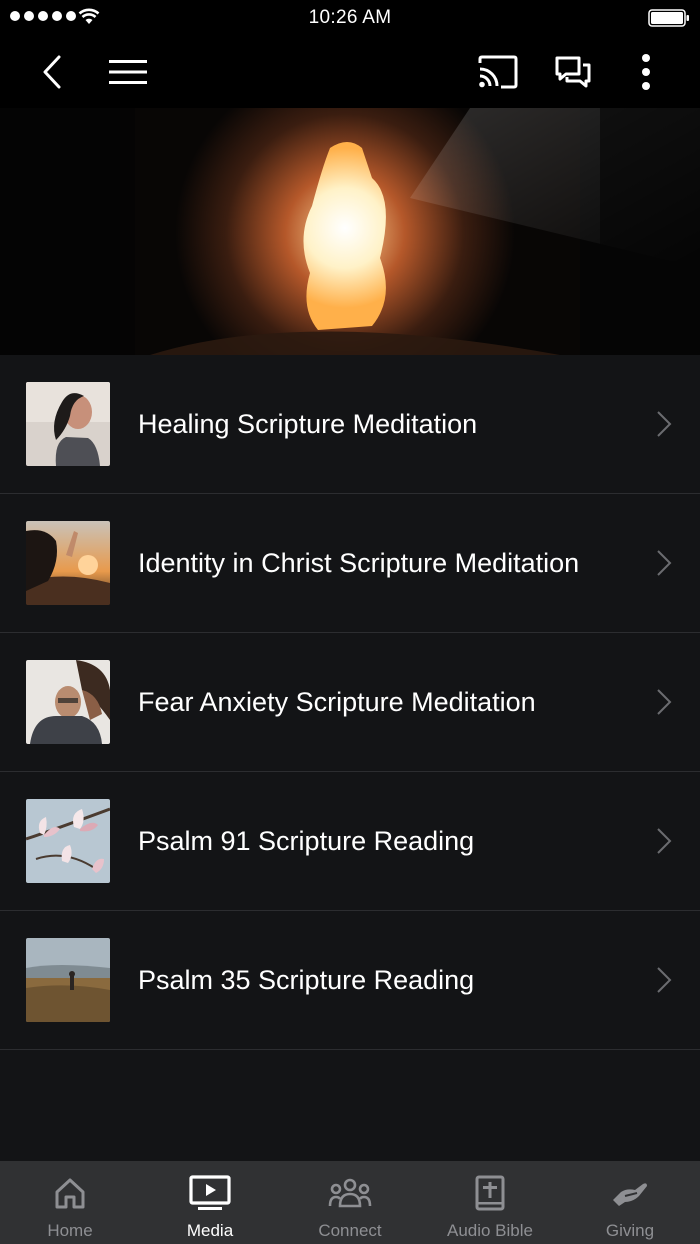  What do you see at coordinates (306, 841) in the screenshot?
I see `item-title: Psalm 91 Scripture Reading` at bounding box center [306, 841].